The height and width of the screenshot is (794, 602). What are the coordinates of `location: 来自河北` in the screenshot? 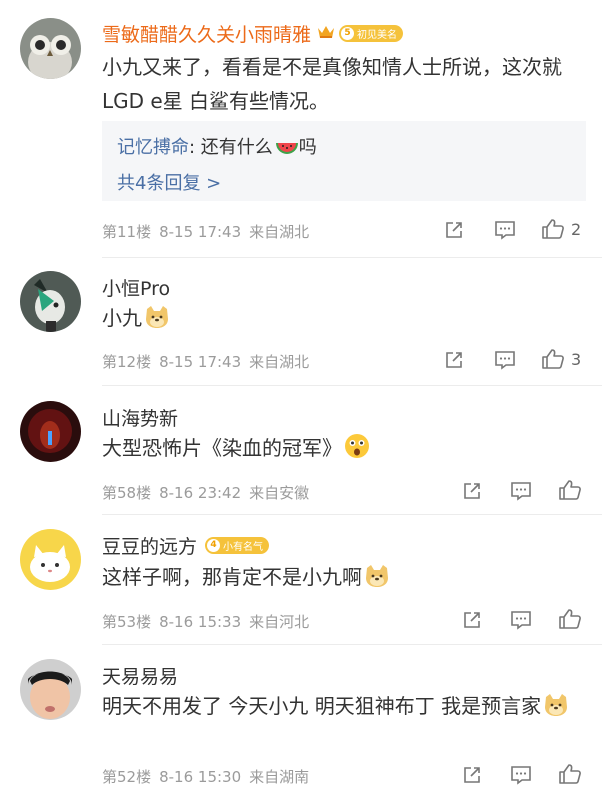 It's located at (279, 622).